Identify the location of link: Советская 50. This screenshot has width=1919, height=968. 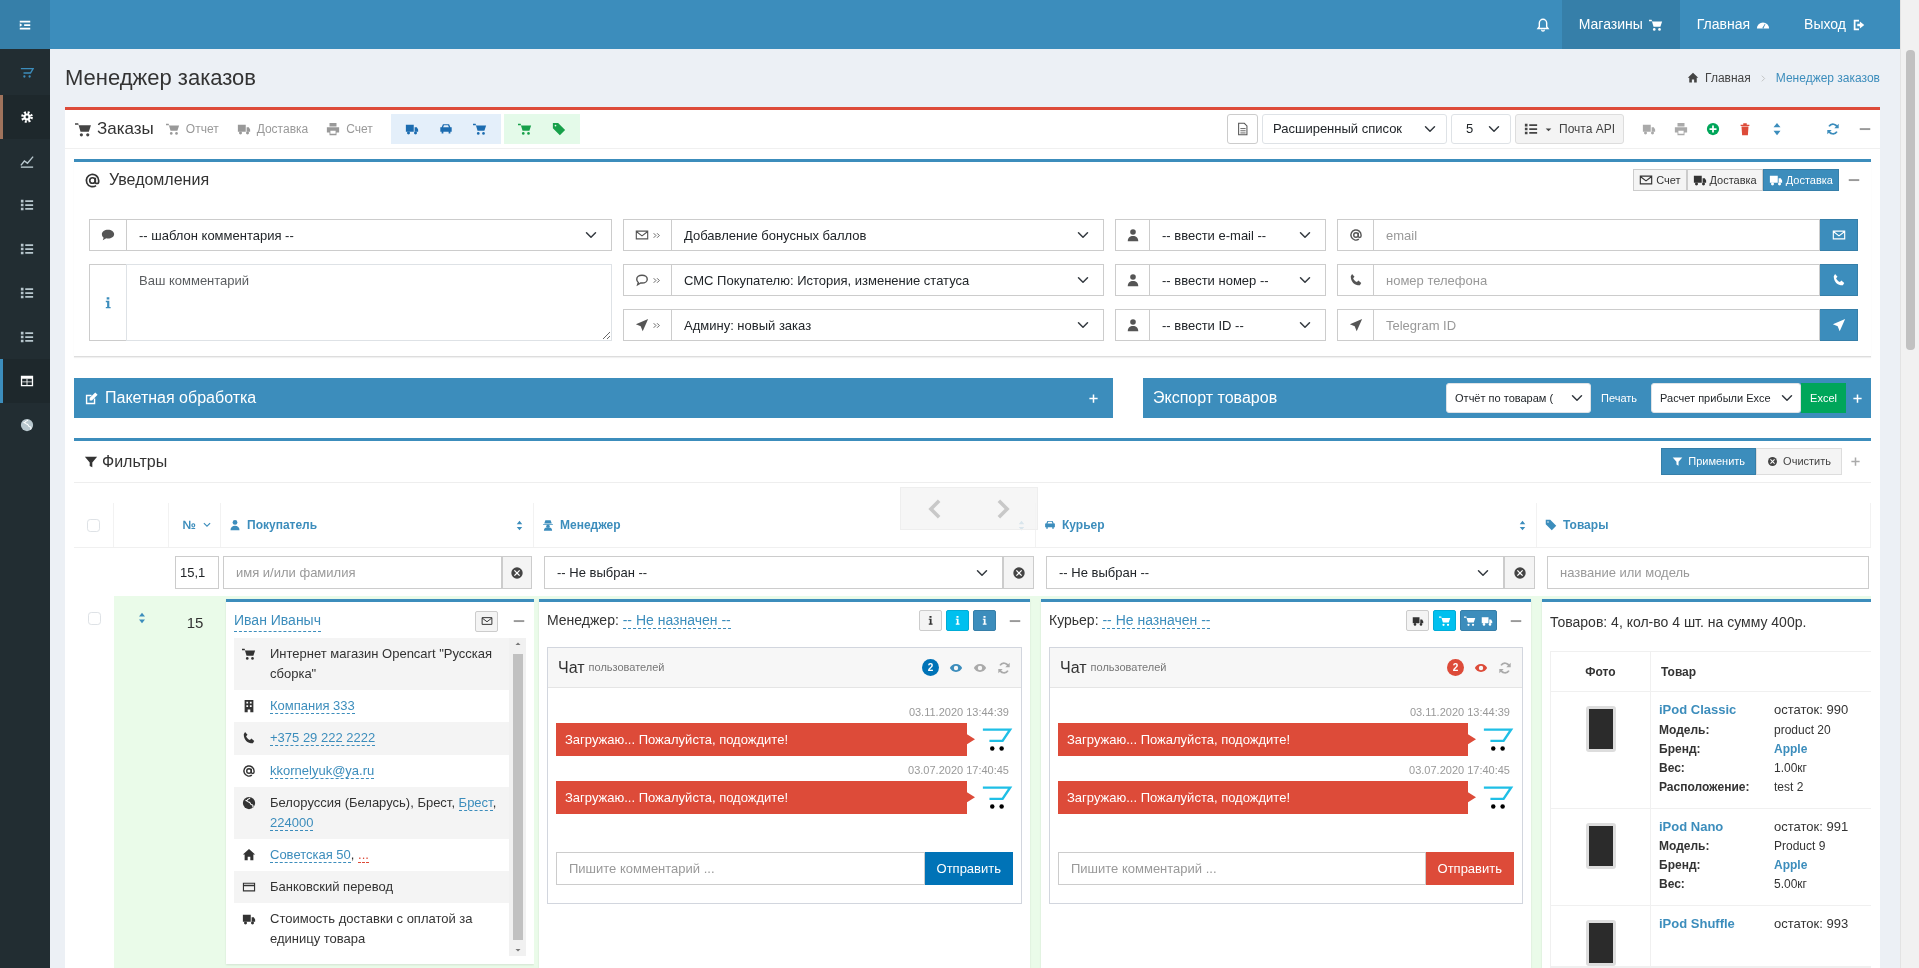
(310, 855).